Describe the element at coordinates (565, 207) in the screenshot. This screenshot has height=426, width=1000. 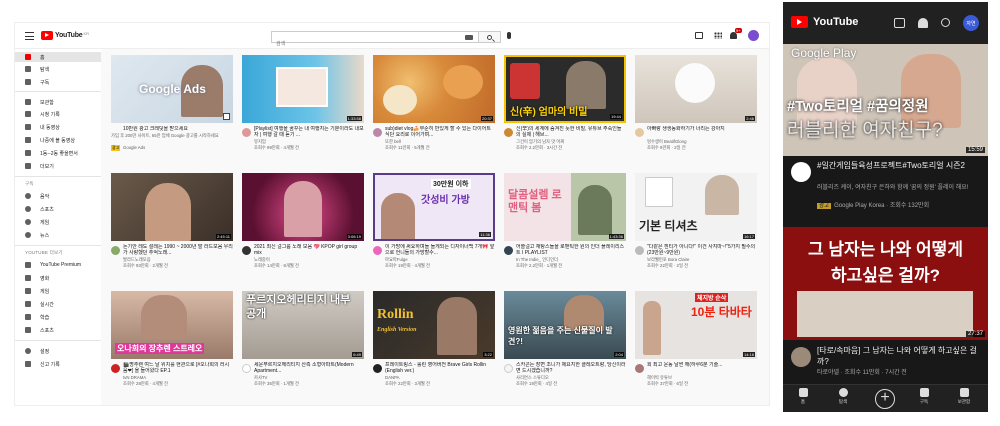
I see `video-thumbnail: 달콤설렘 로맨틱 봄 1:43:36` at that location.